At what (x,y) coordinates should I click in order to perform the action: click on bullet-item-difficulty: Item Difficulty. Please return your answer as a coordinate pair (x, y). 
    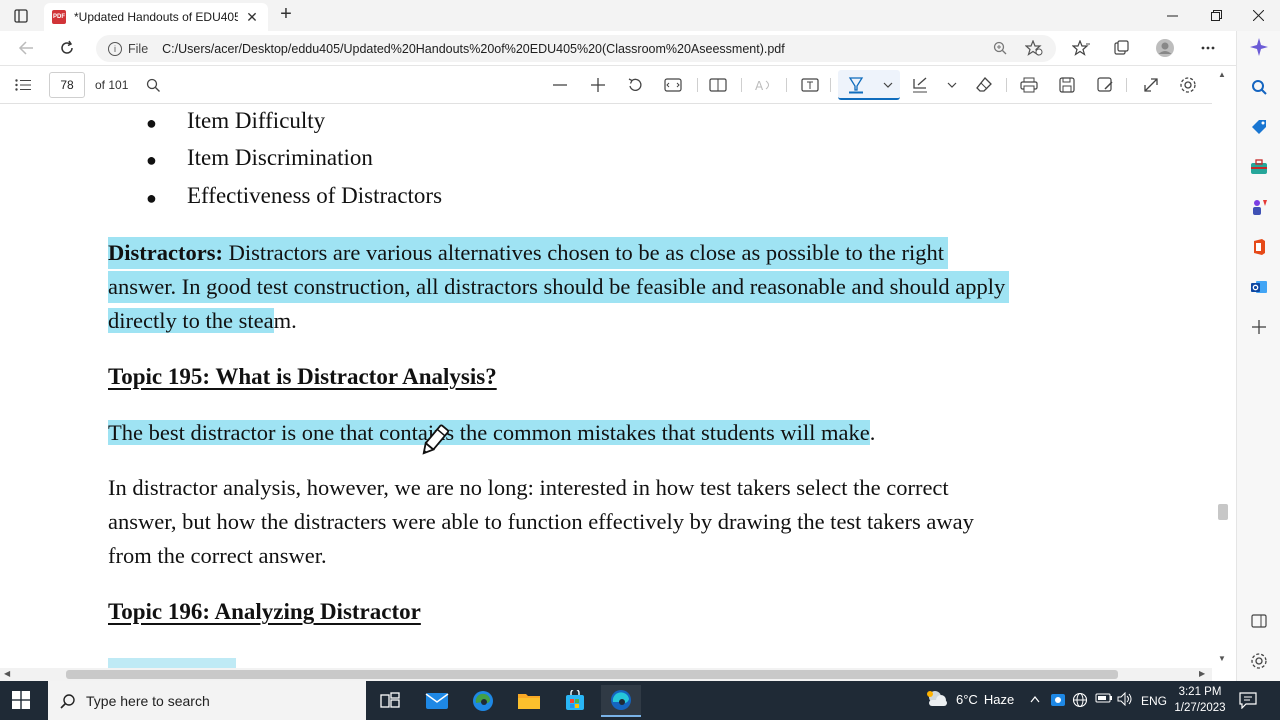
    Looking at the image, I should click on (256, 120).